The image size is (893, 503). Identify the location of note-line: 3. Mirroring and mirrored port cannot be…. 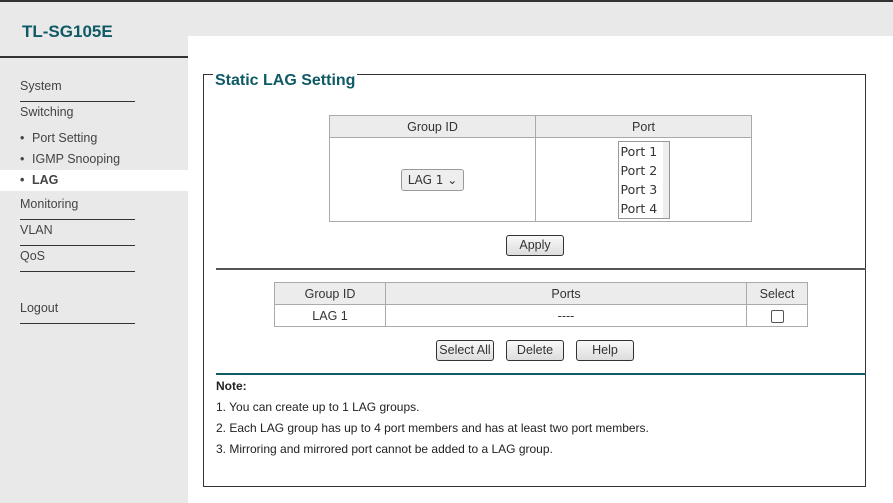
(384, 449).